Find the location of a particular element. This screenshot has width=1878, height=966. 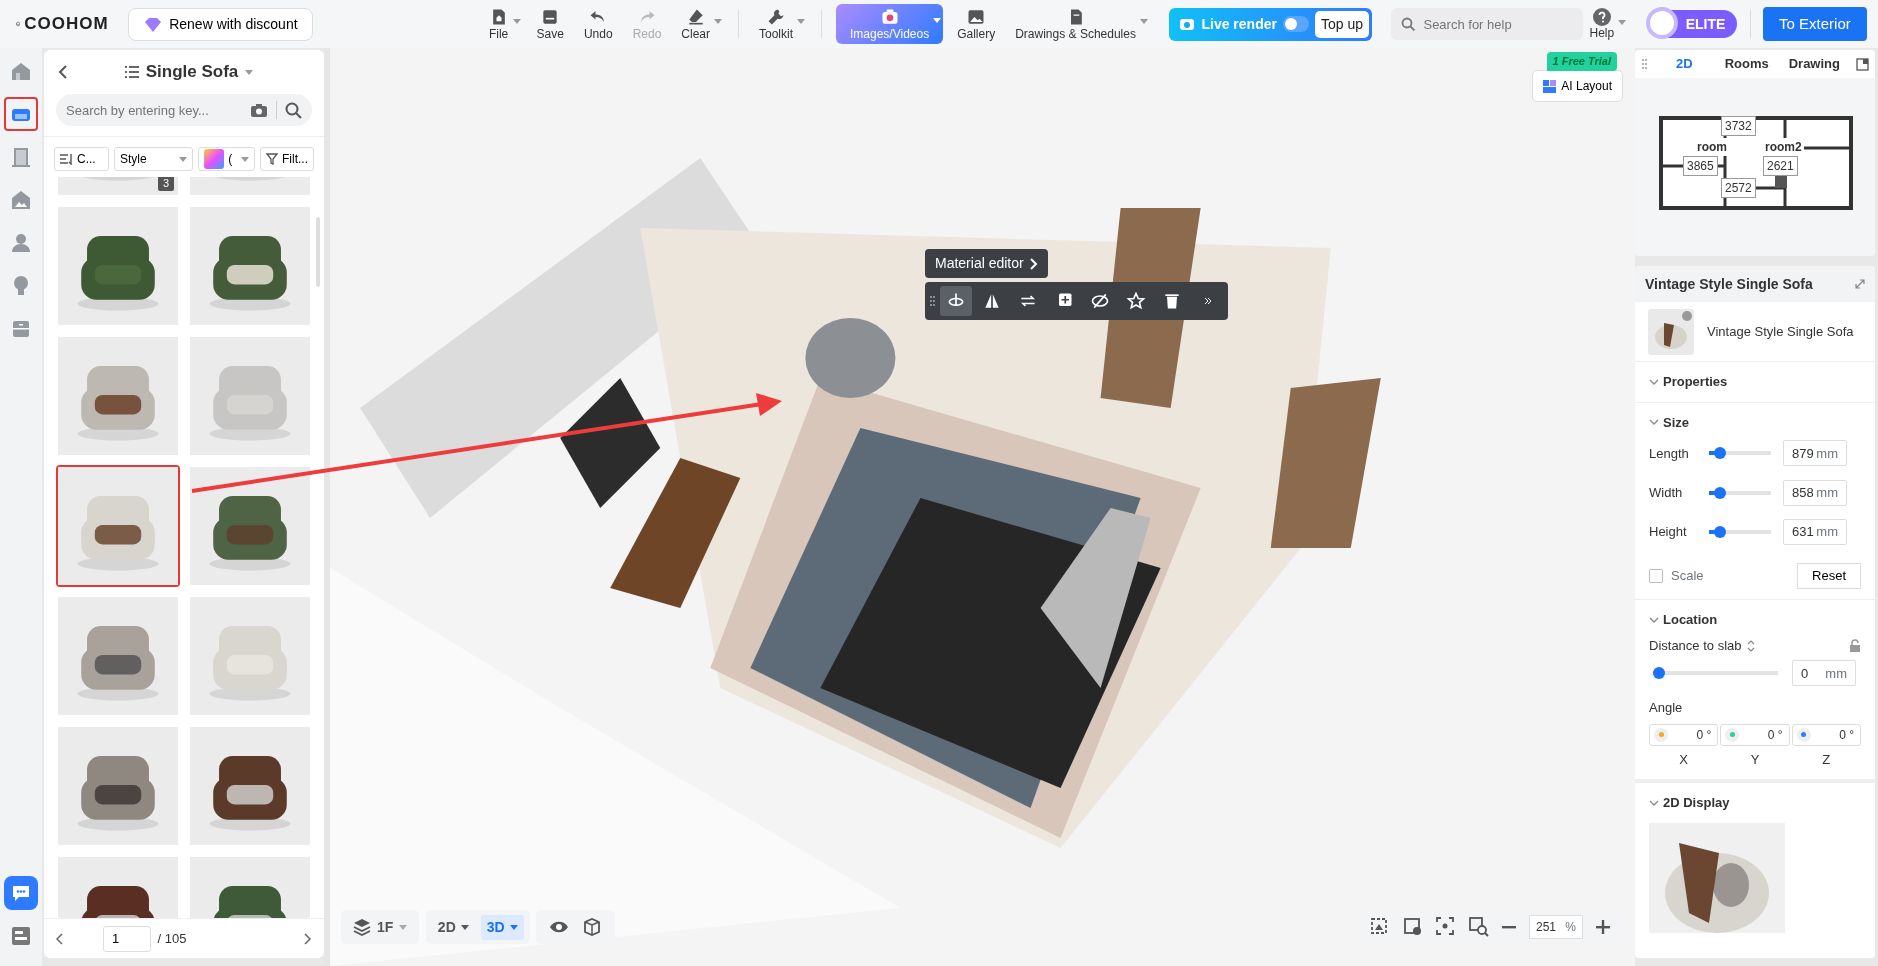

dimension-label: 3865 is located at coordinates (1700, 166).